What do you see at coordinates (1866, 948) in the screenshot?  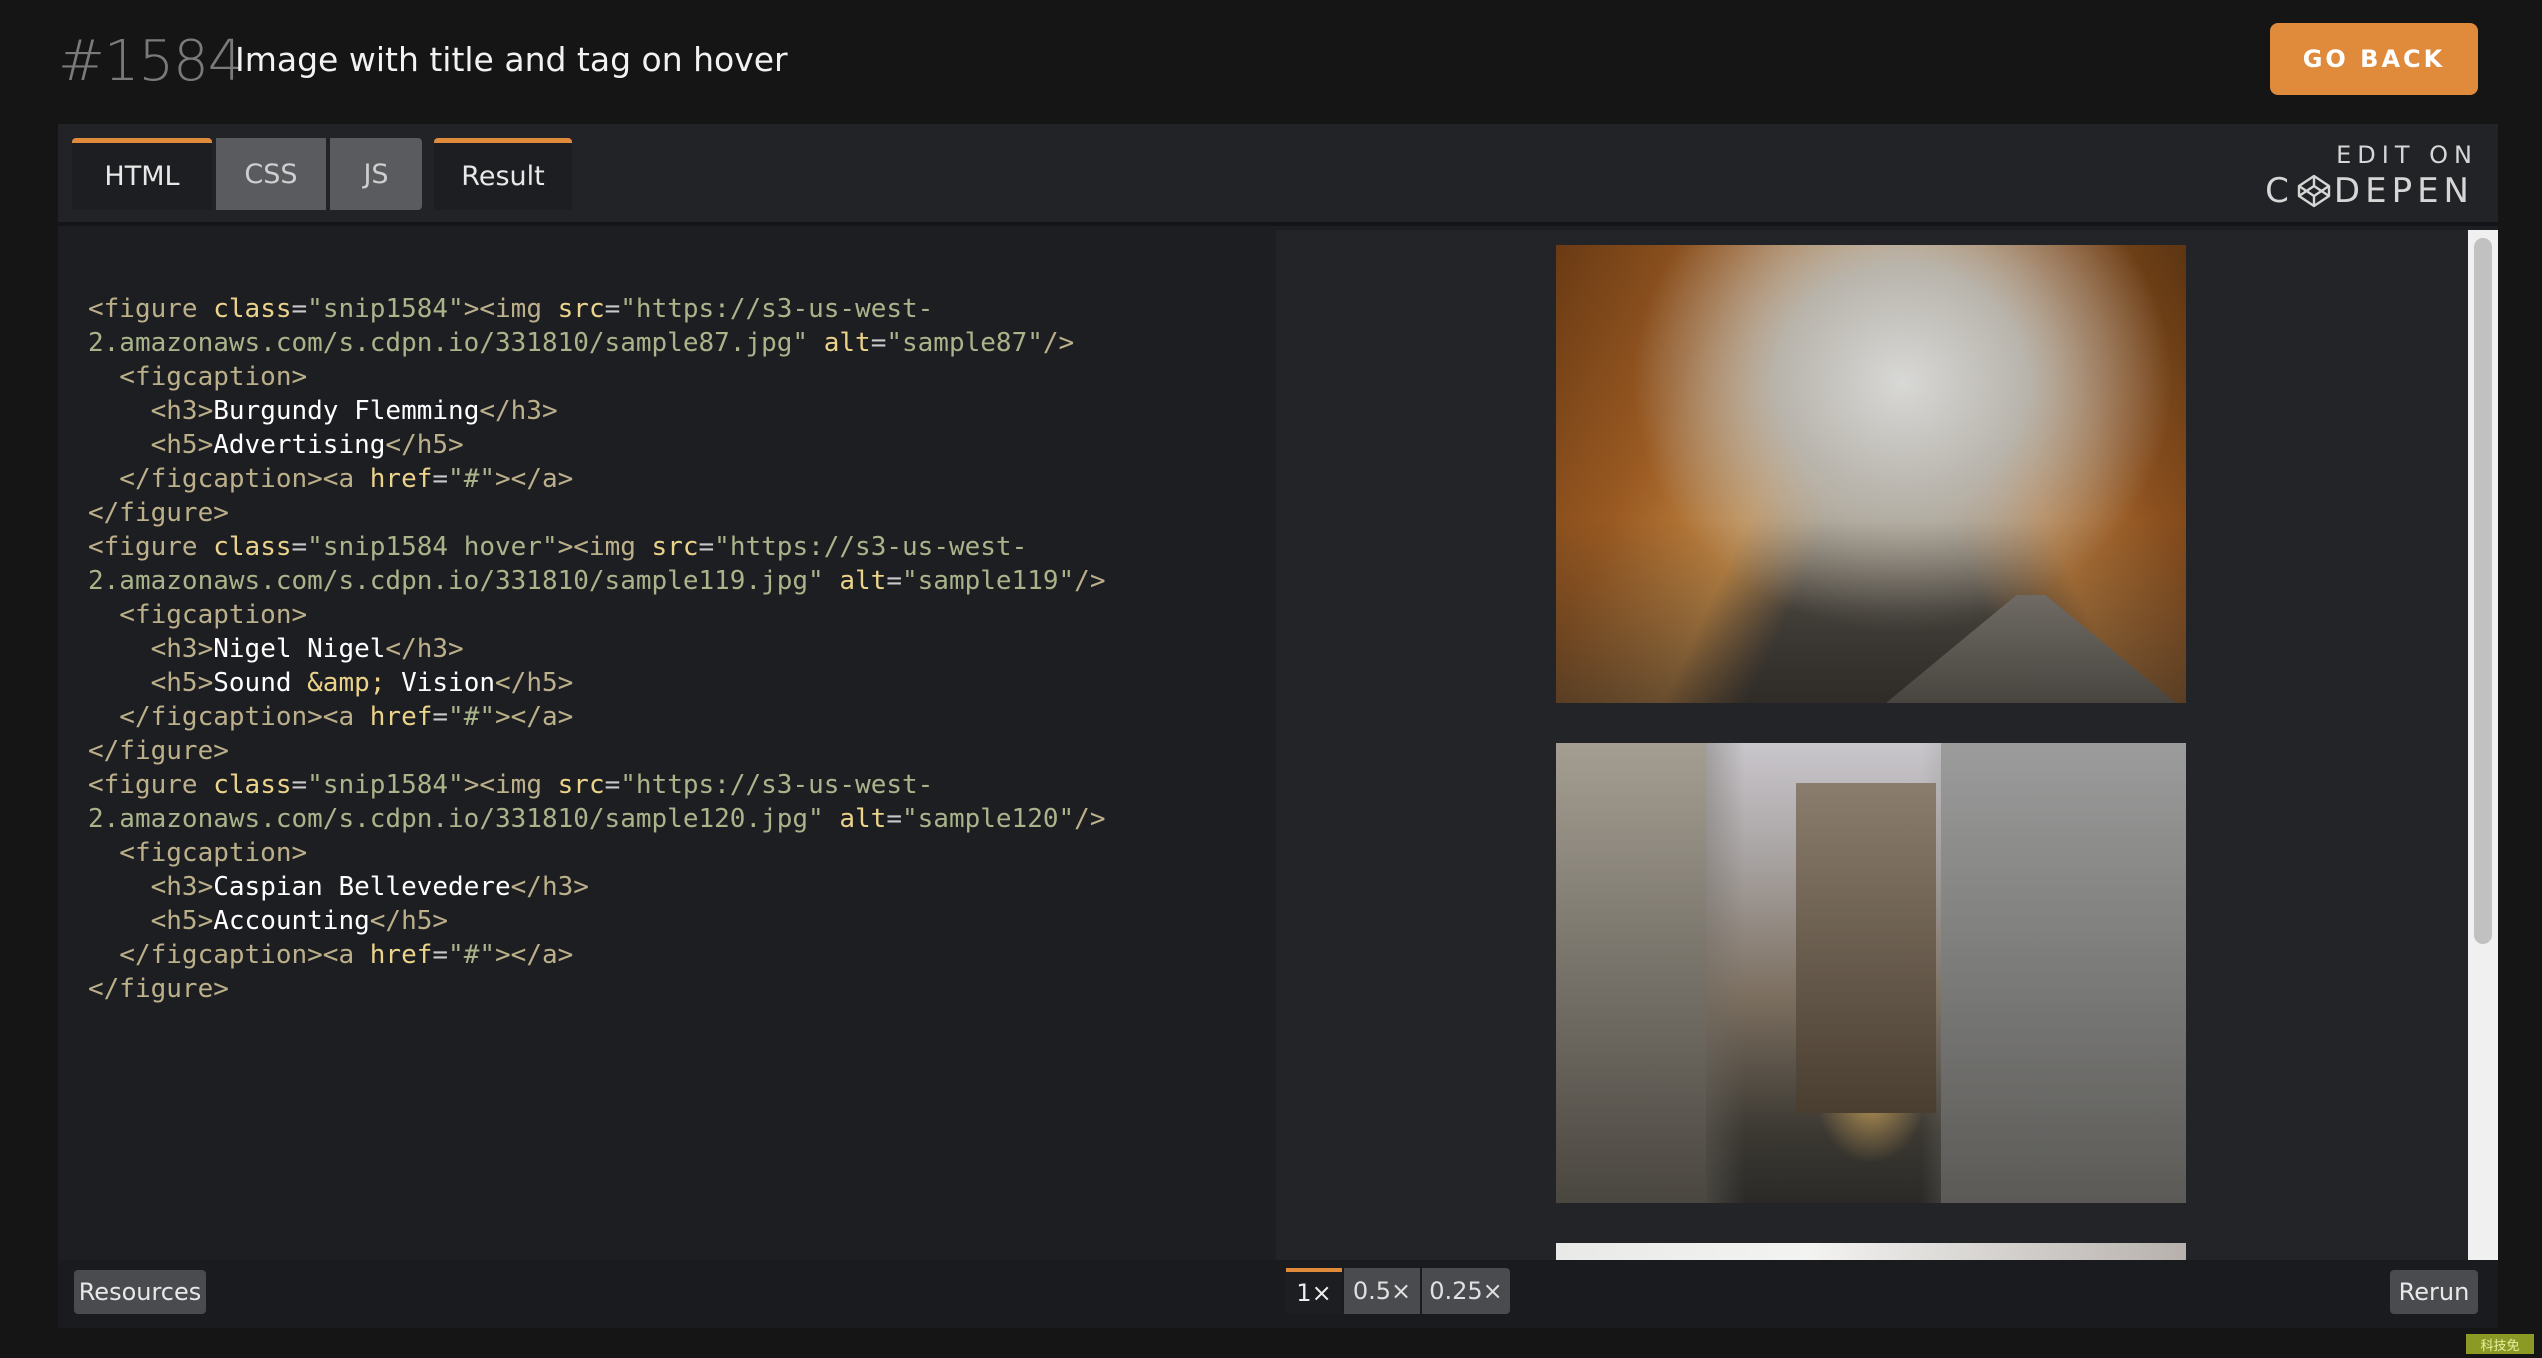 I see `building-center` at bounding box center [1866, 948].